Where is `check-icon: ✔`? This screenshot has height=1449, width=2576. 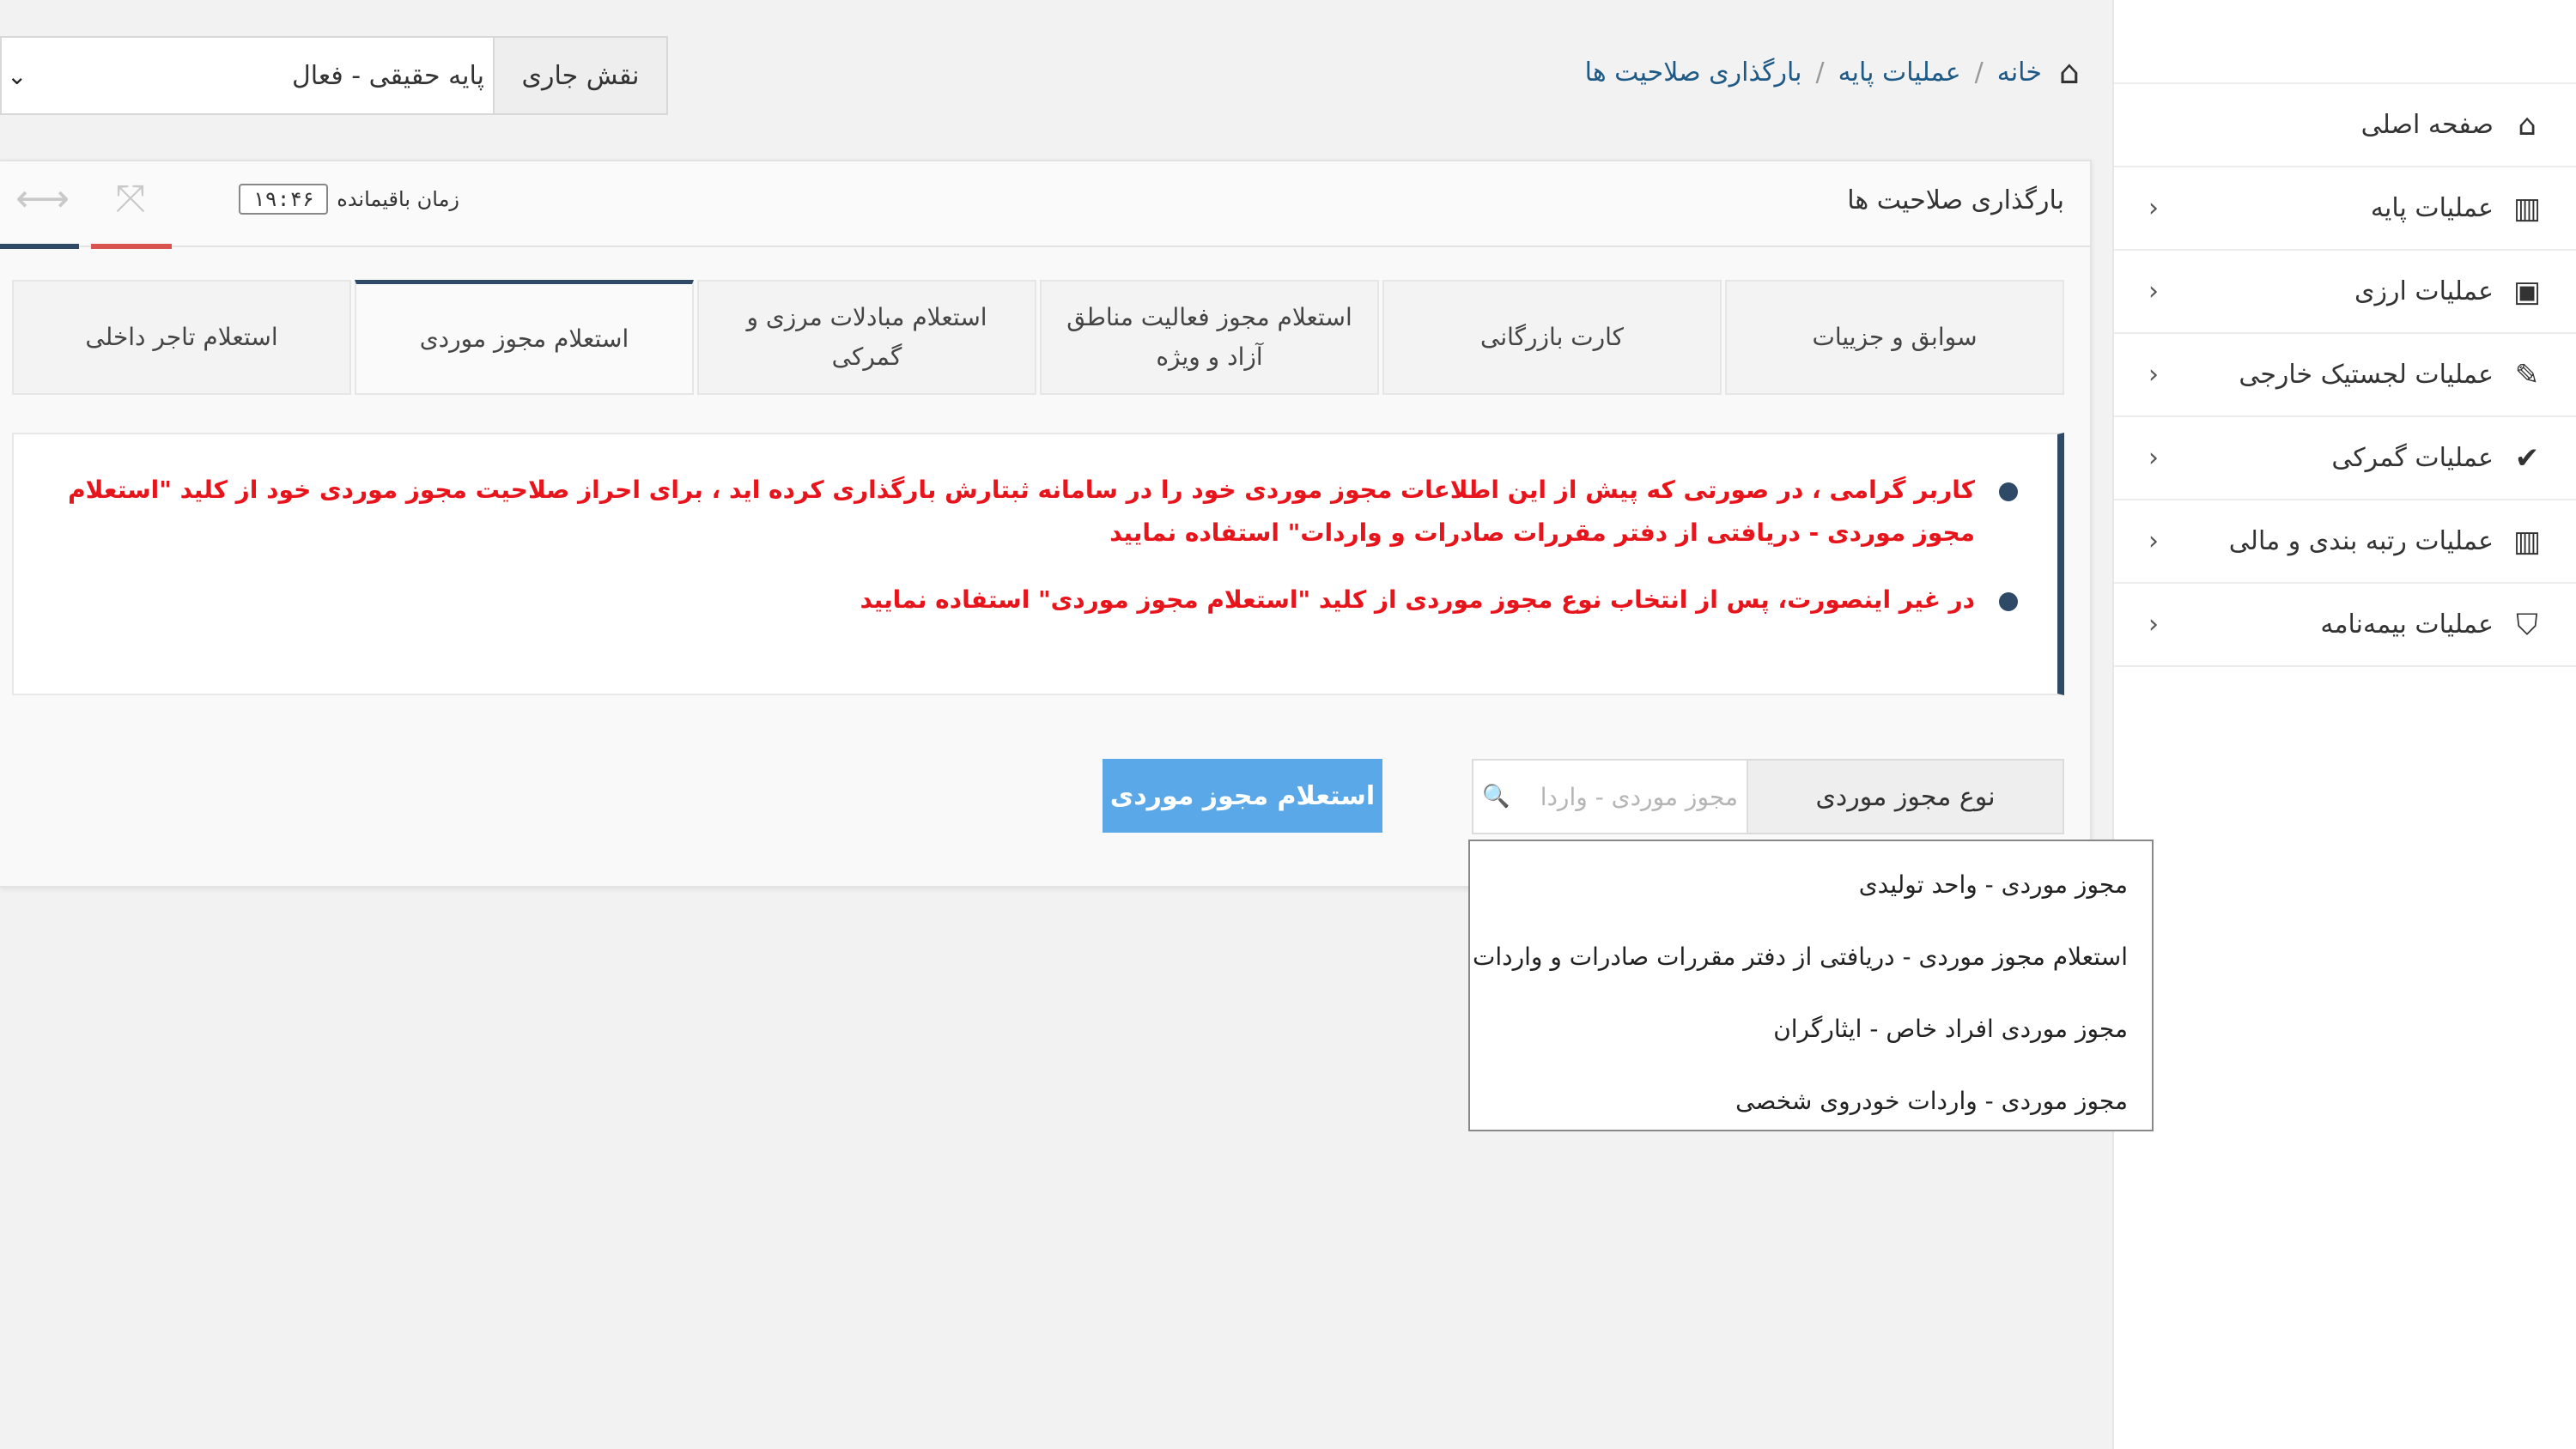 check-icon: ✔ is located at coordinates (2527, 458).